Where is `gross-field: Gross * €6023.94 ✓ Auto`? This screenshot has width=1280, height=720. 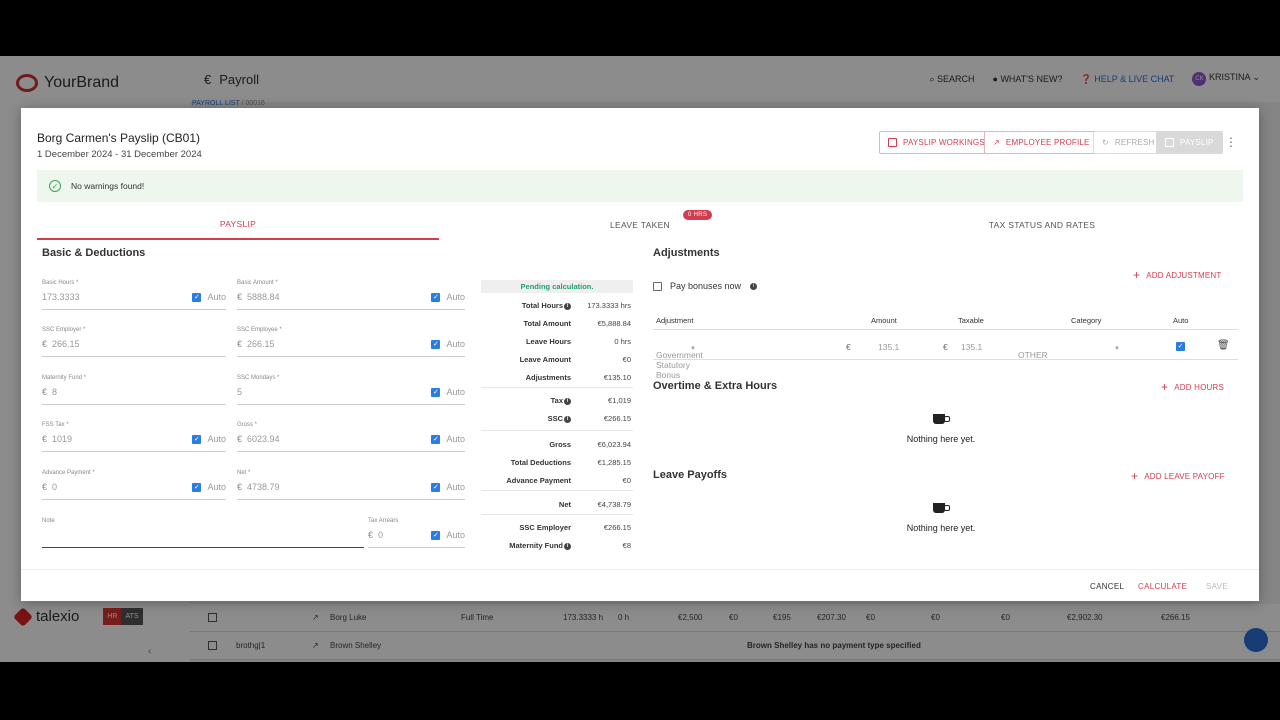
gross-field: Gross * €6023.94 ✓ Auto is located at coordinates (351, 437).